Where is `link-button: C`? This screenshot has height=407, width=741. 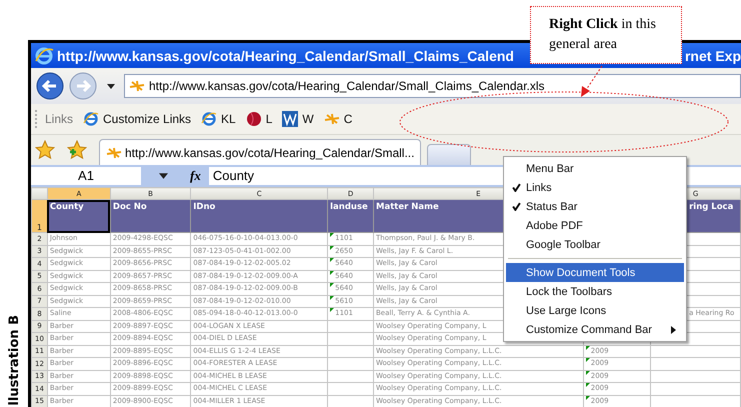
link-button: C is located at coordinates (338, 119).